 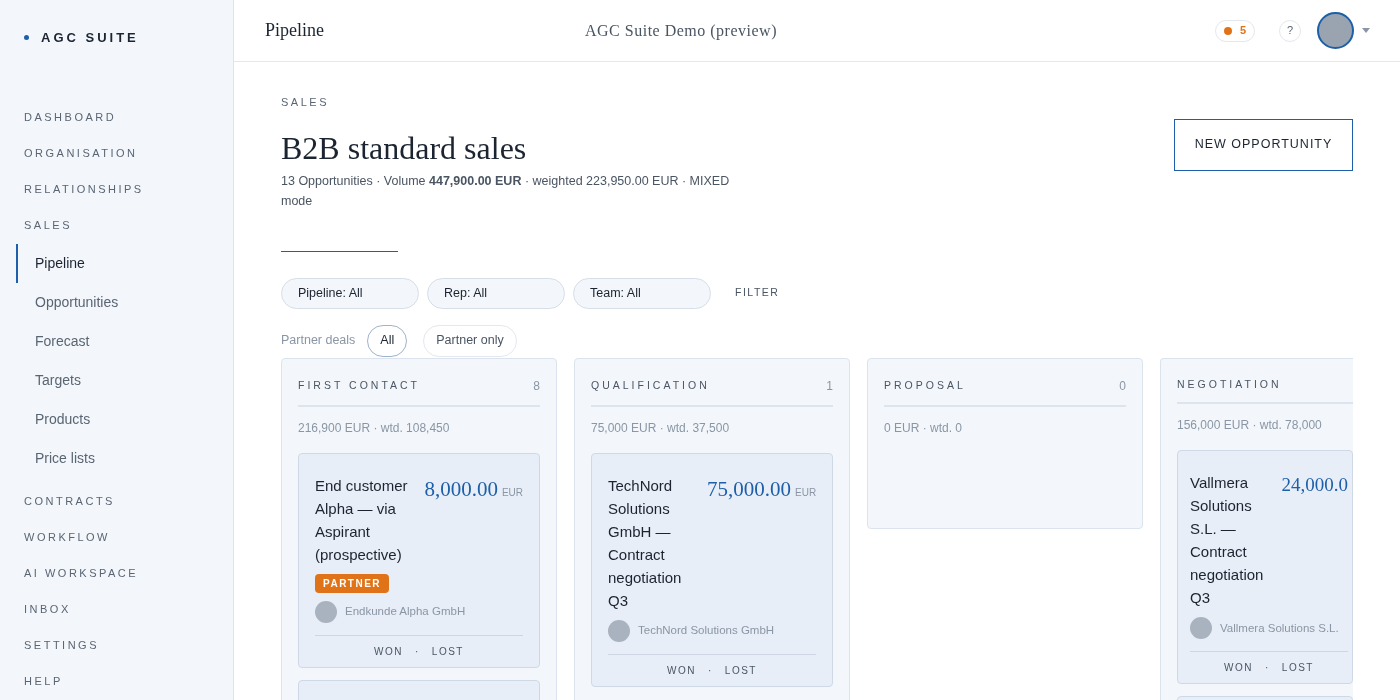 I want to click on account-name: Endkunde Alpha GmbH, so click(x=405, y=611).